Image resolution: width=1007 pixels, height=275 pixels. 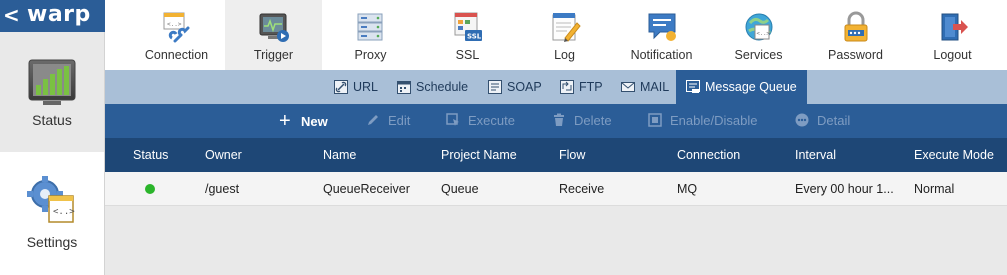 What do you see at coordinates (855, 55) in the screenshot?
I see `nav-label: Password` at bounding box center [855, 55].